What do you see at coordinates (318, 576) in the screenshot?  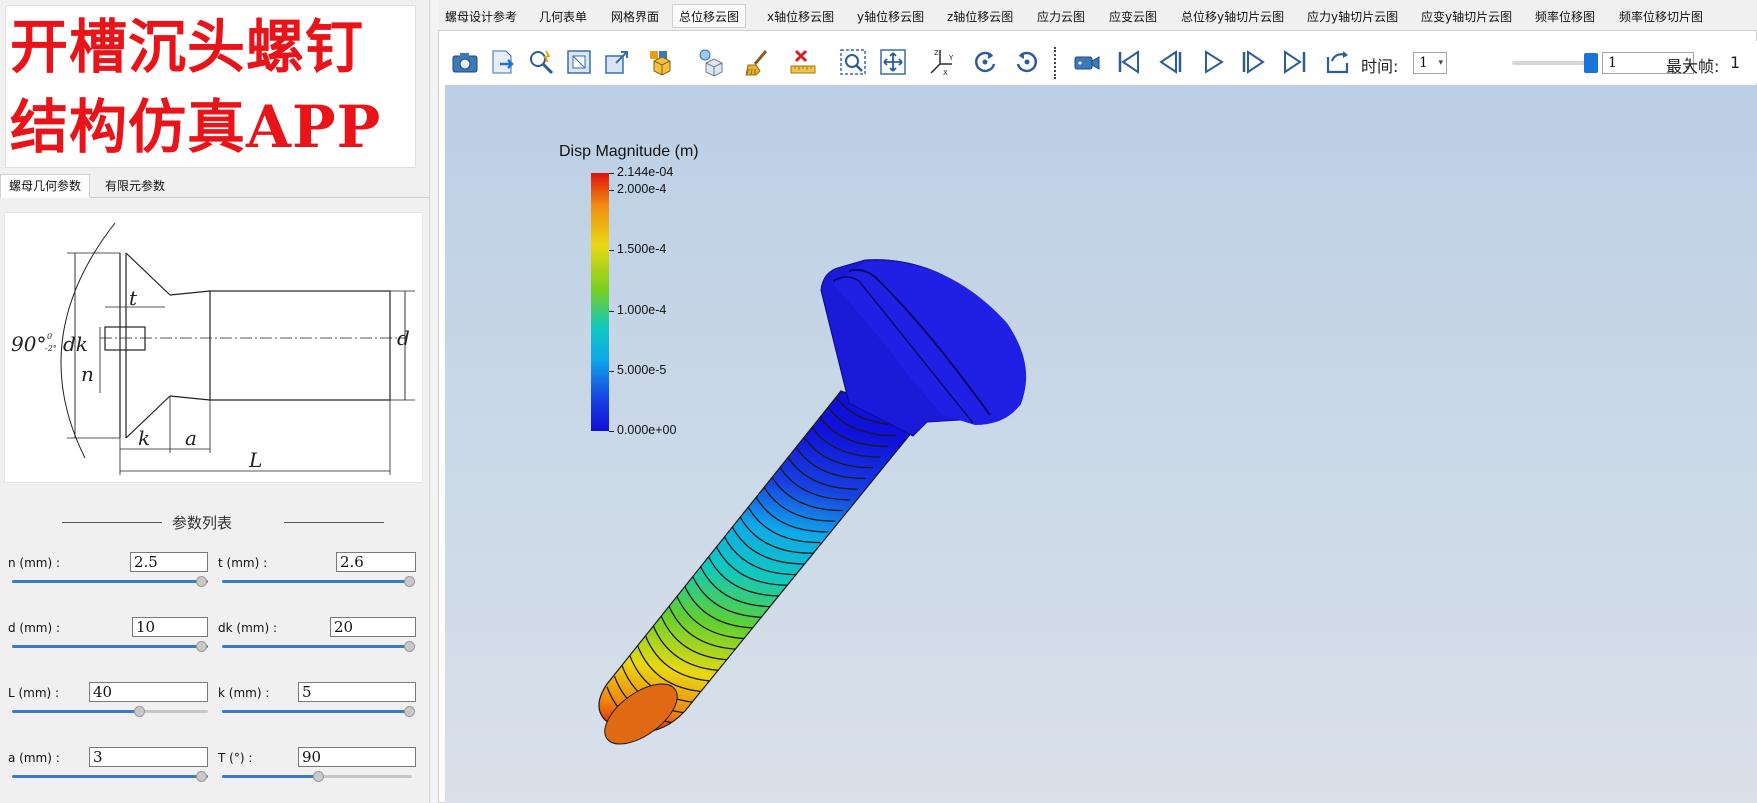 I see `param-t: t (mm) : 2.6` at bounding box center [318, 576].